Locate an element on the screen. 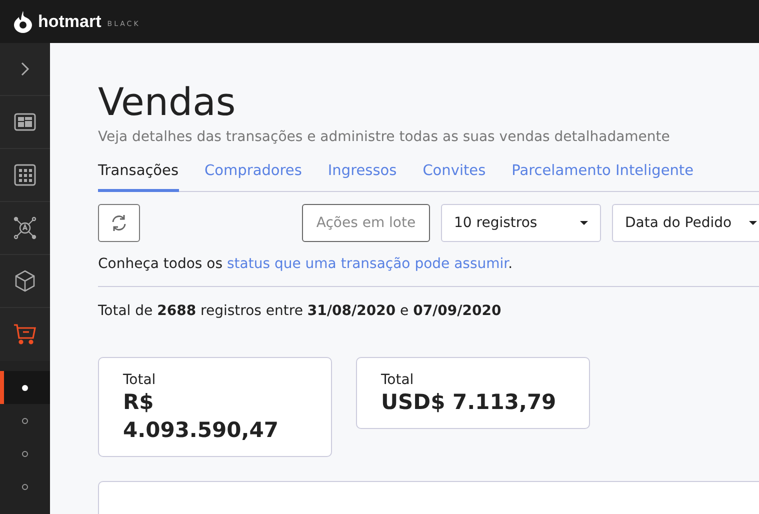  dashboard-icon is located at coordinates (25, 122).